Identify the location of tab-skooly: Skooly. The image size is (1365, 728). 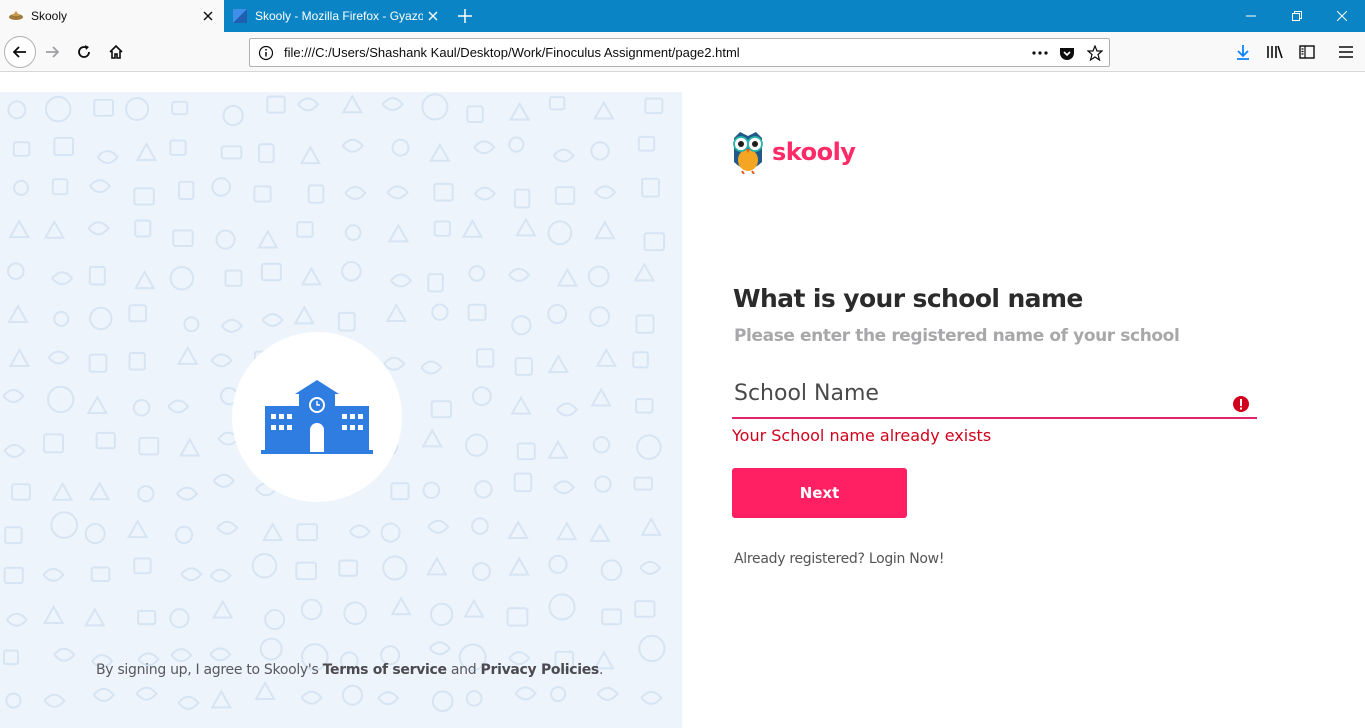
(112, 16).